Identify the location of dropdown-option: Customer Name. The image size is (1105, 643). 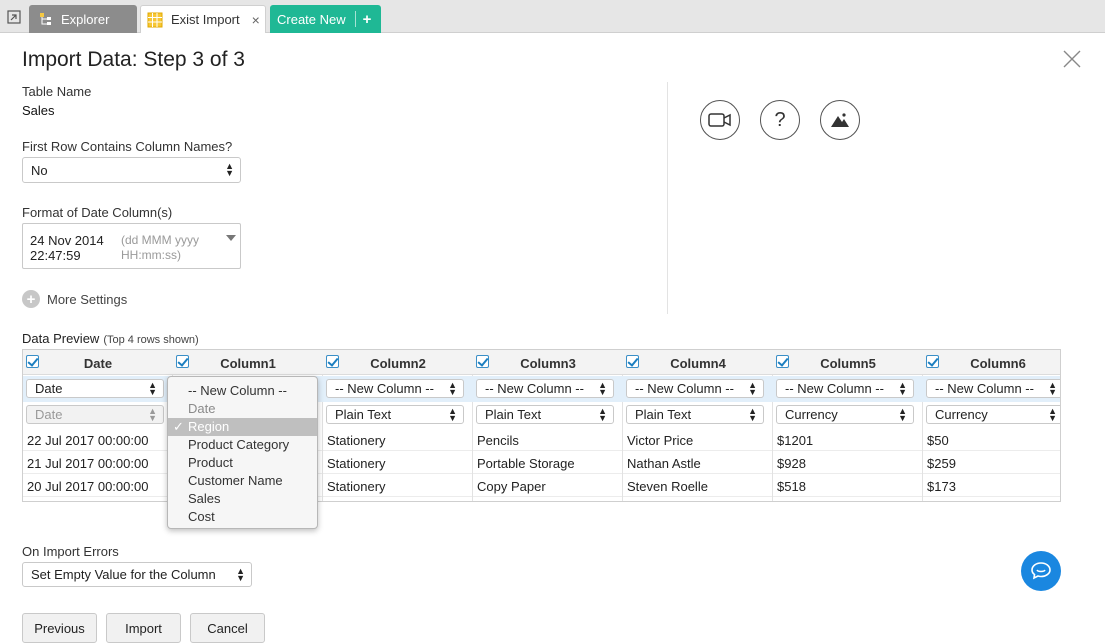
(242, 481).